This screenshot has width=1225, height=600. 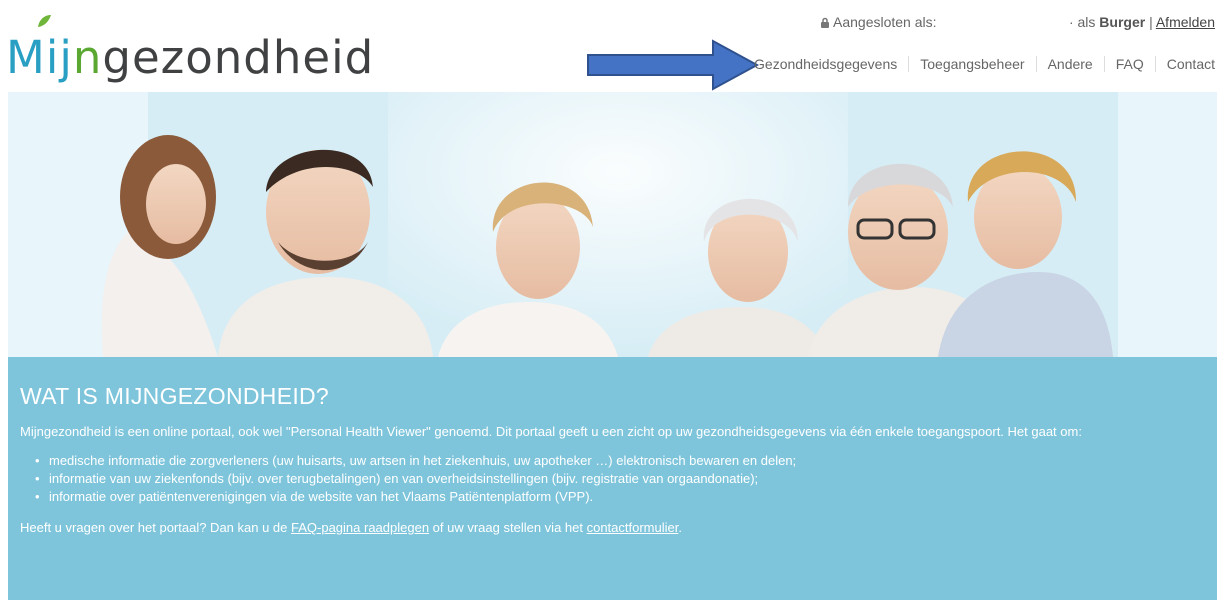 I want to click on lock-icon, so click(x=825, y=22).